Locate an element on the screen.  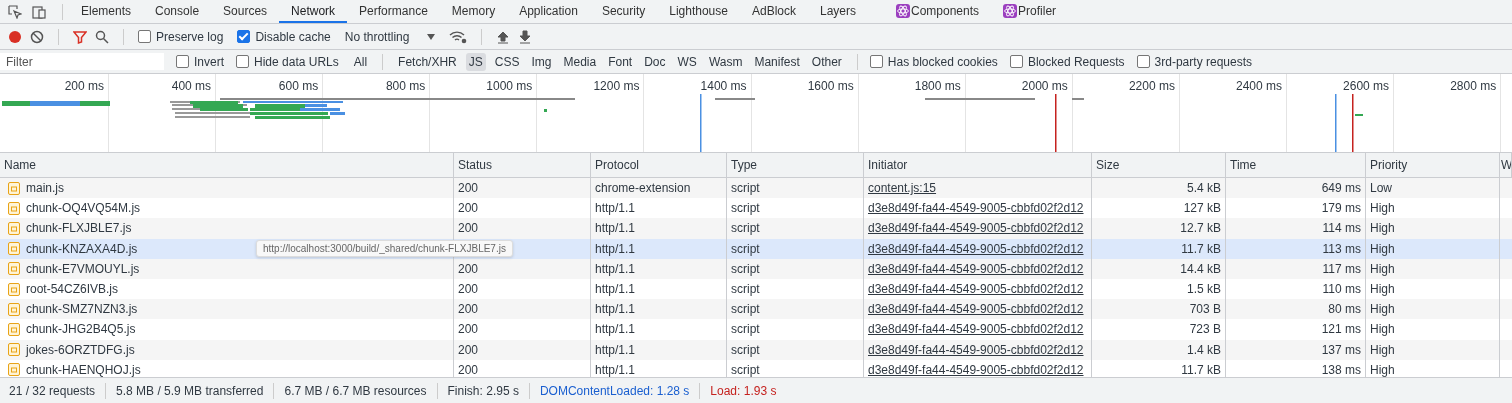
type-filter-button: Other is located at coordinates (826, 61).